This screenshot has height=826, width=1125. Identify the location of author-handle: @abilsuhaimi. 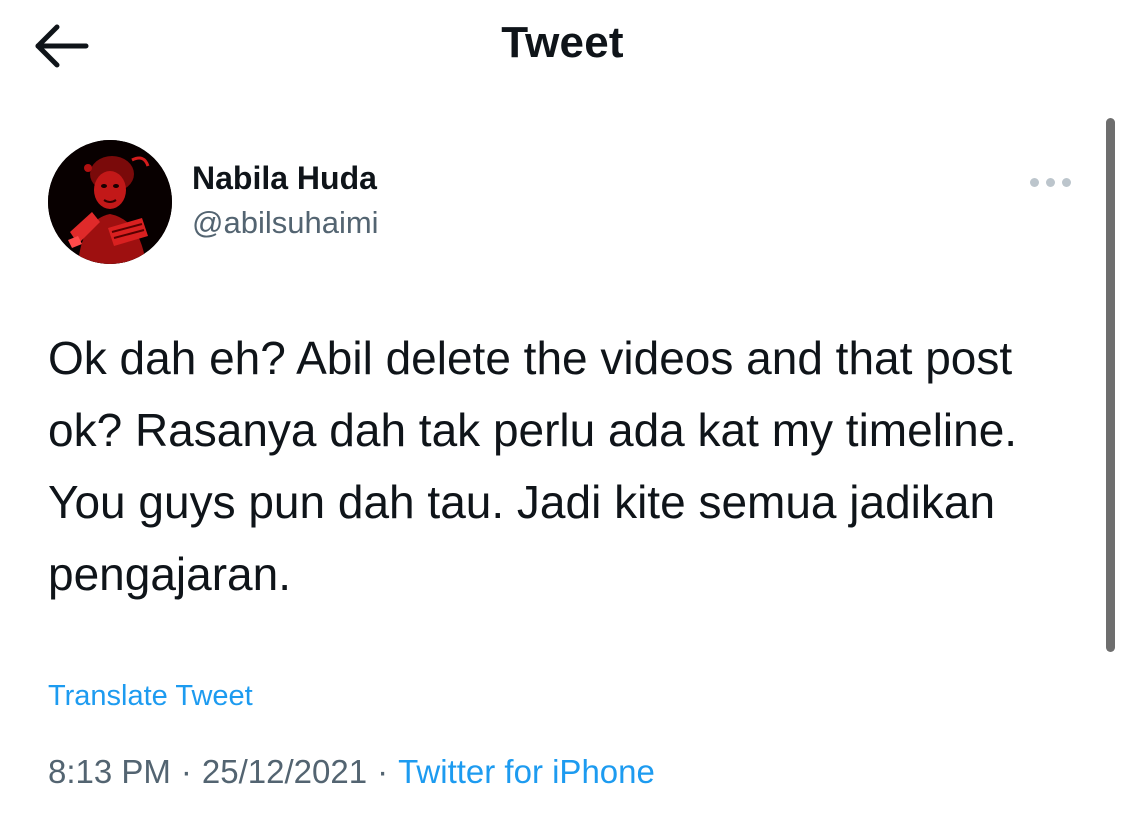
(285, 223).